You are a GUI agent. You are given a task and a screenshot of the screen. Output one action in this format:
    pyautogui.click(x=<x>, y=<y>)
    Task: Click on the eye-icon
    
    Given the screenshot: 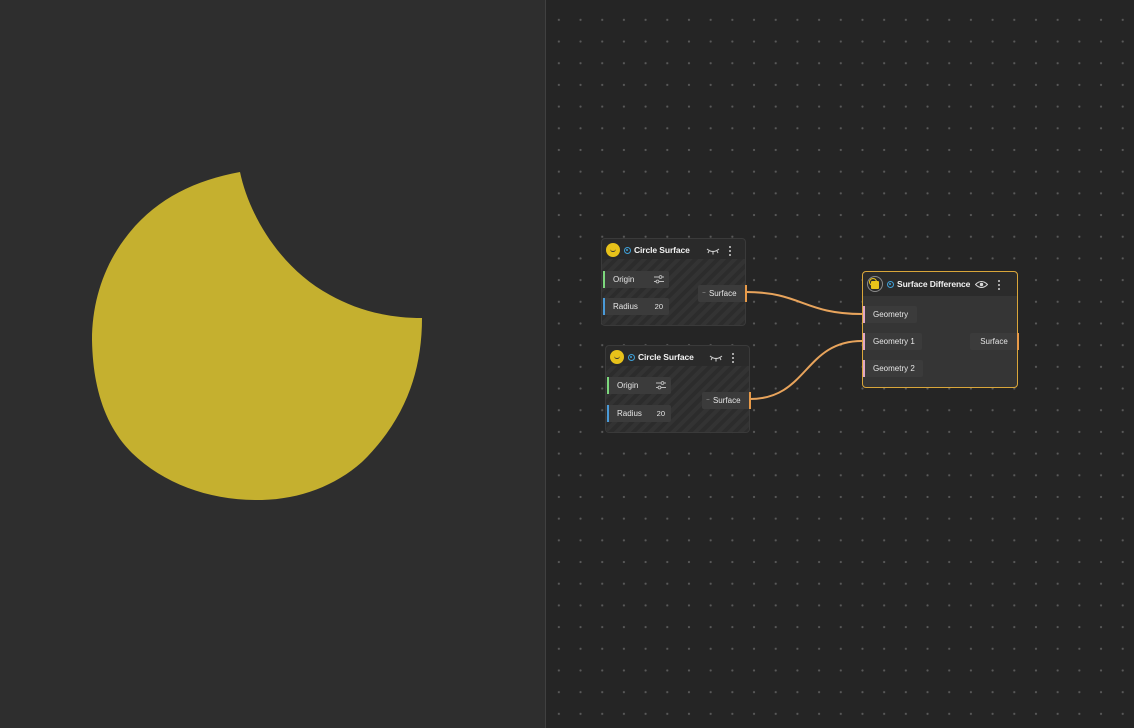 What is the action you would take?
    pyautogui.click(x=981, y=284)
    